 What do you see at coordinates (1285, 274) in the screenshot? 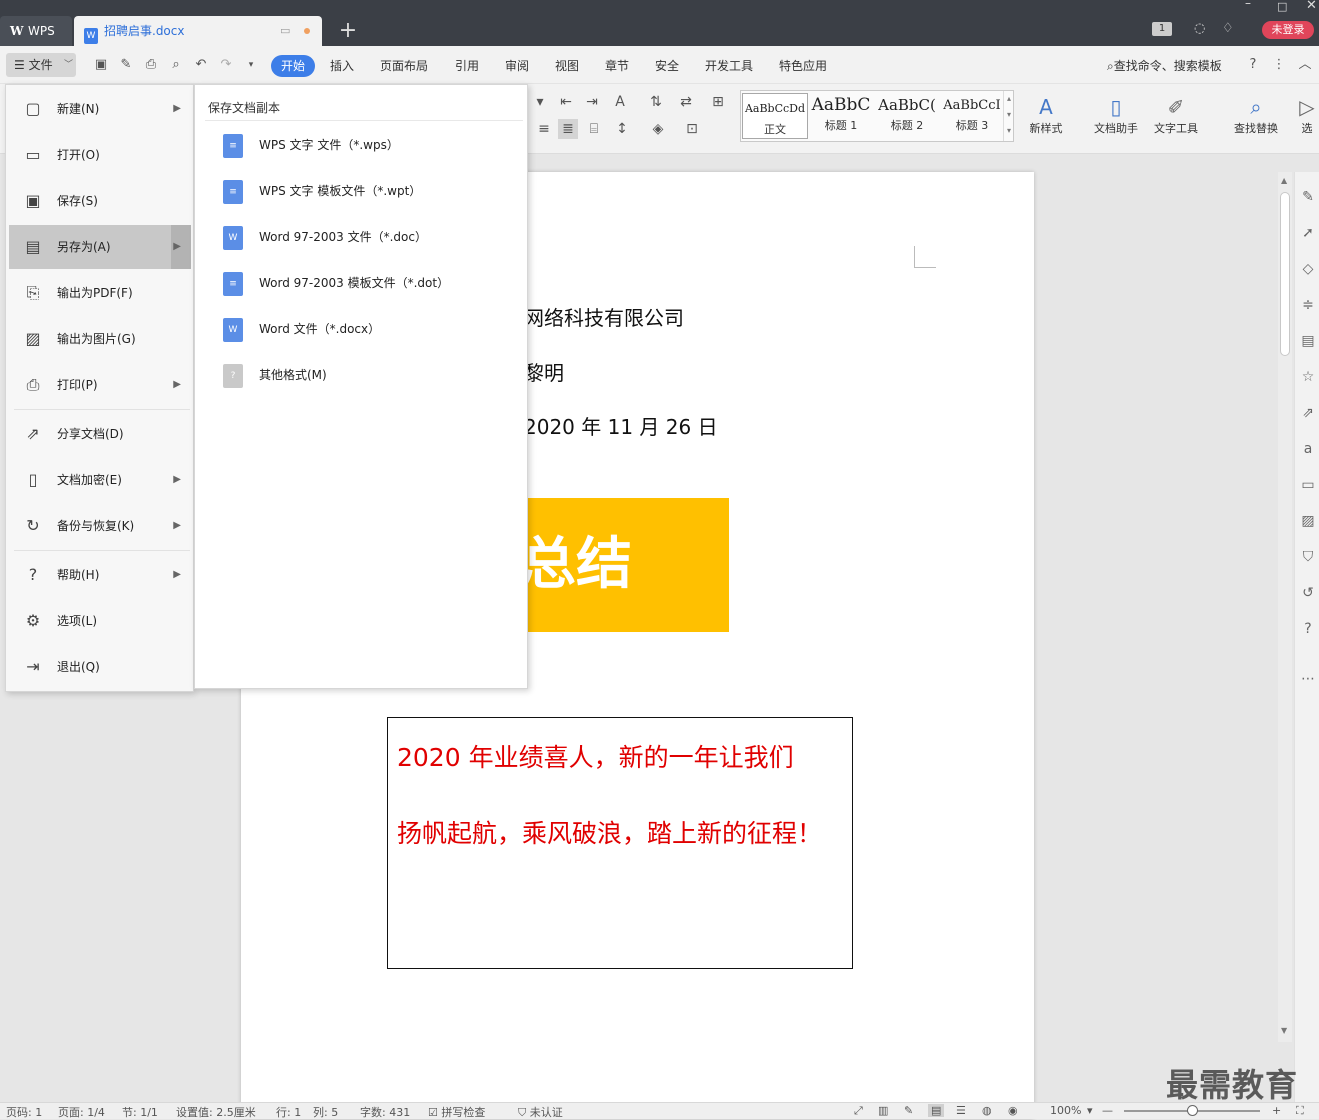
I see `scrollbar-thumb` at bounding box center [1285, 274].